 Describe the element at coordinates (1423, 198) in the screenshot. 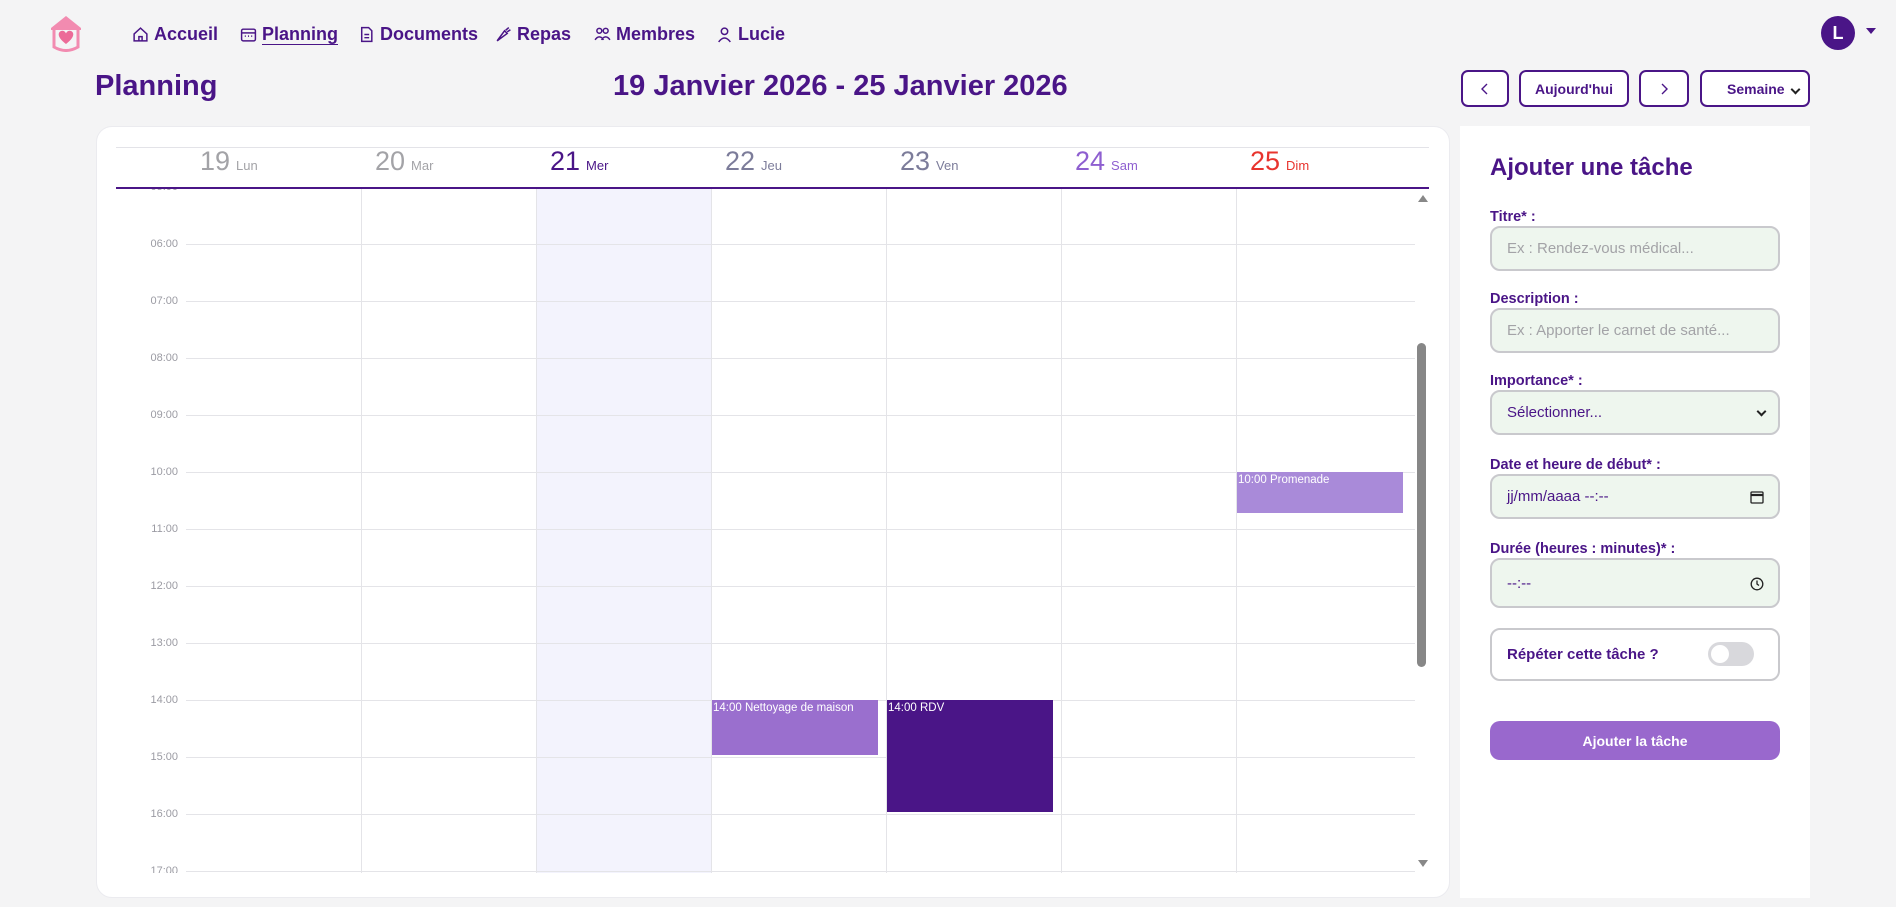

I see `scroll-up-arrow-icon` at that location.